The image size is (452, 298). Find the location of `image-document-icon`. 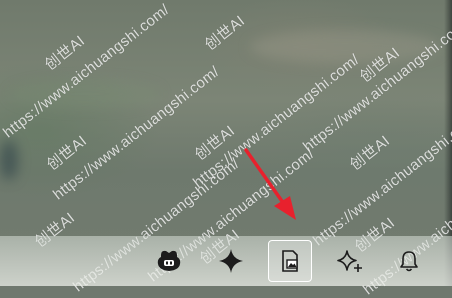

image-document-icon is located at coordinates (290, 261).